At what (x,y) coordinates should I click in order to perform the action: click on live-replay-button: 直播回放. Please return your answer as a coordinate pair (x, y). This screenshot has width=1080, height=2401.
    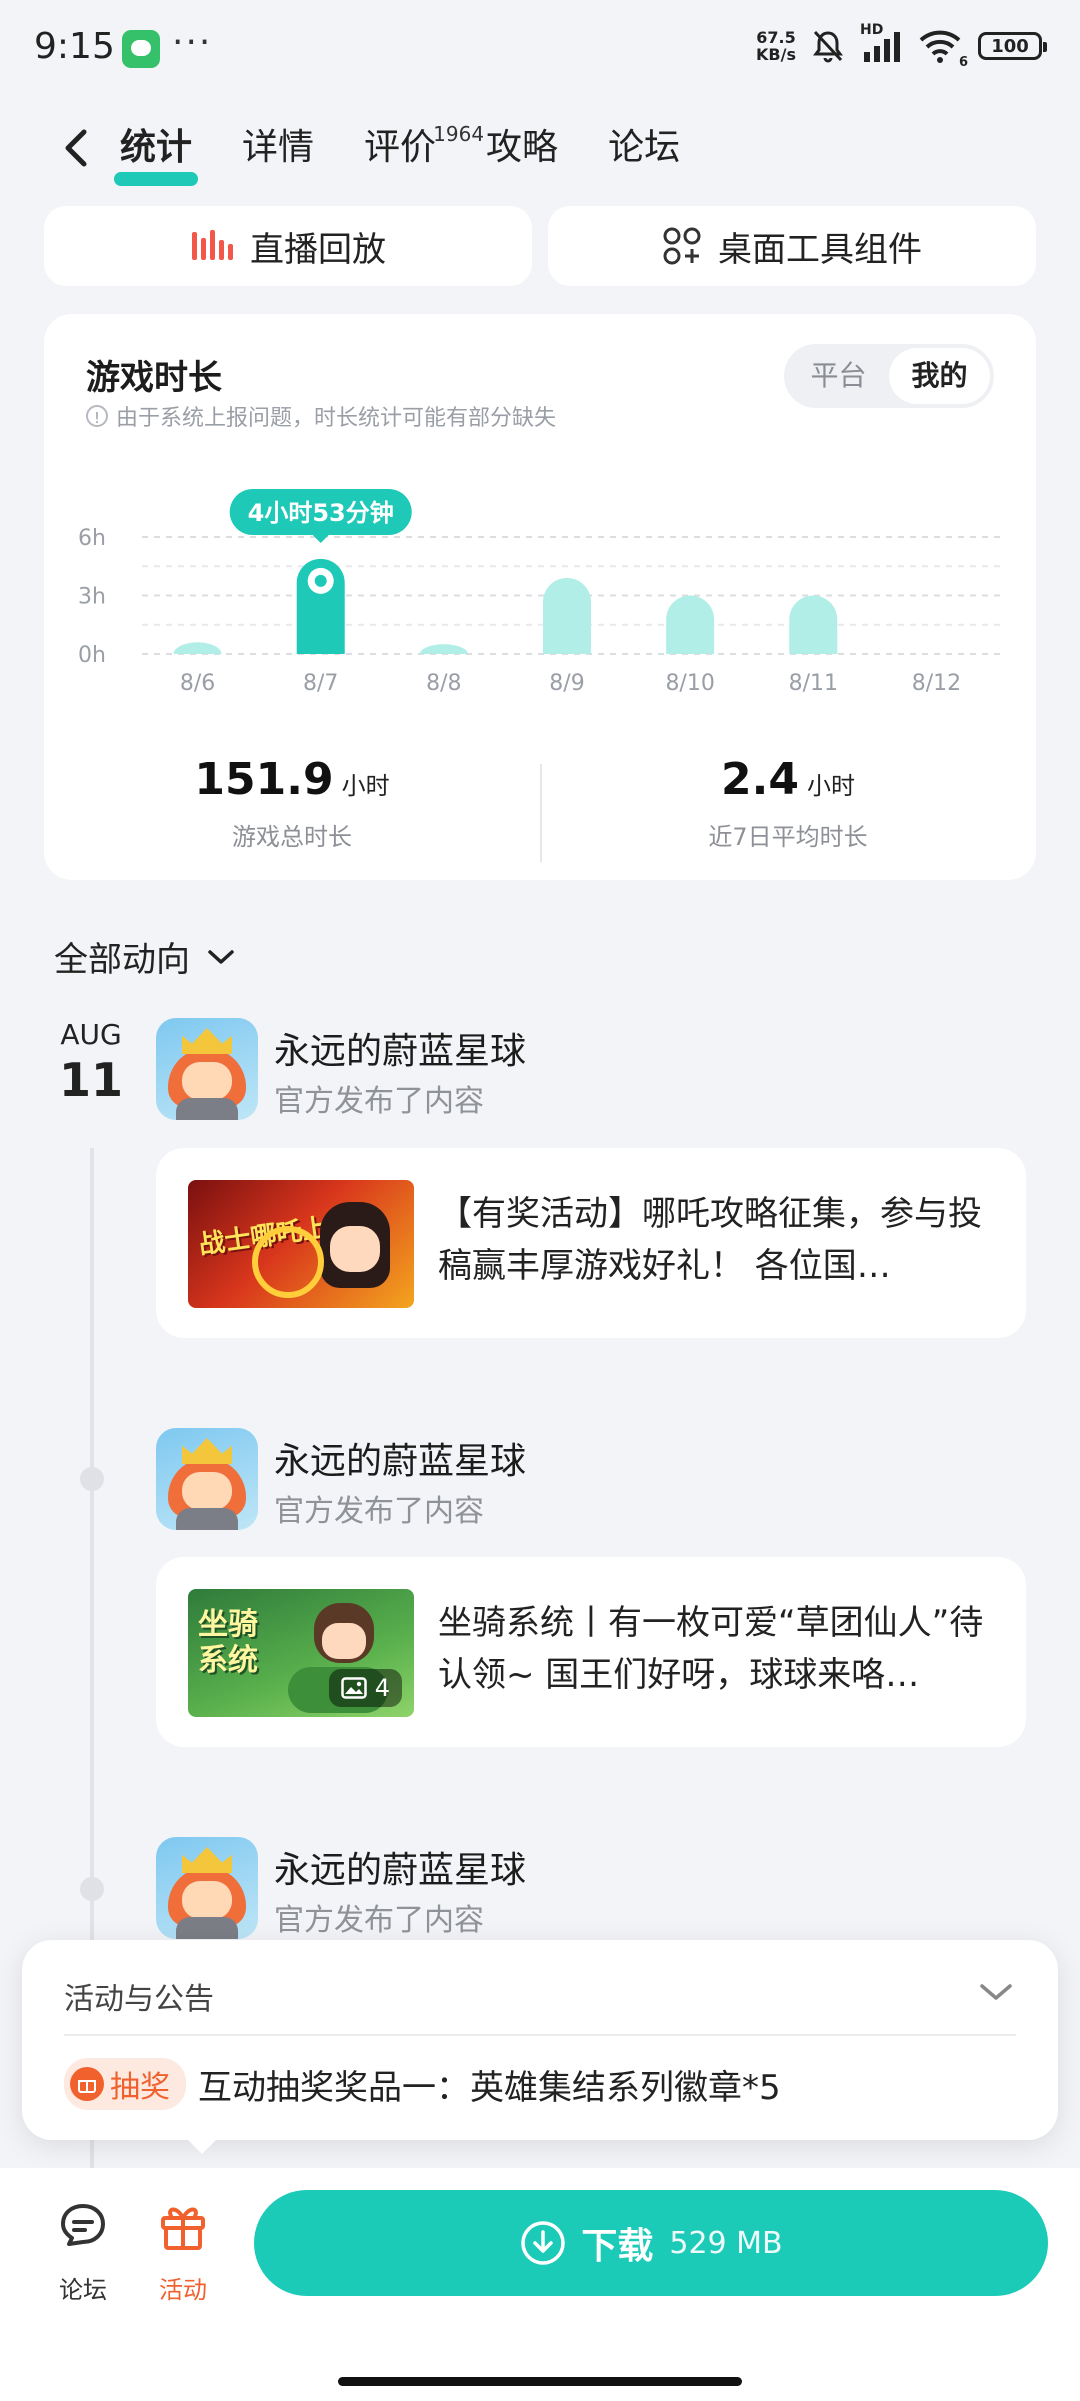
    Looking at the image, I should click on (288, 246).